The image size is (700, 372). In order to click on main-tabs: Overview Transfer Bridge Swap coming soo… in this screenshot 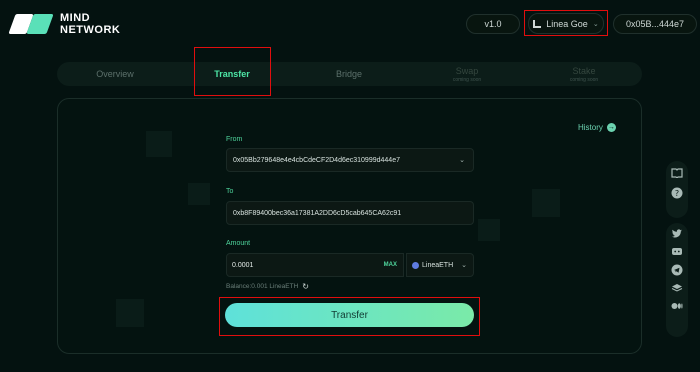, I will do `click(349, 74)`.